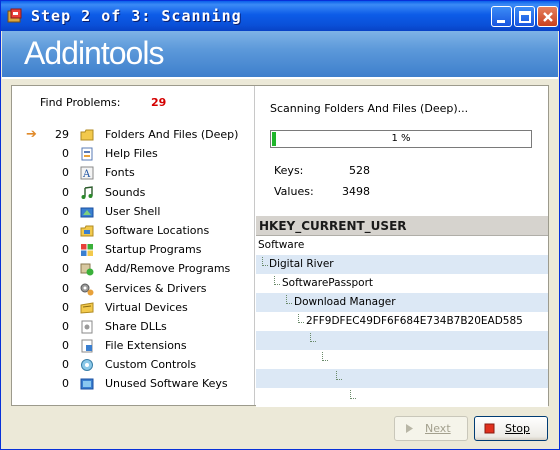 The height and width of the screenshot is (450, 560). I want to click on registry-key-label: Digital River, so click(301, 264).